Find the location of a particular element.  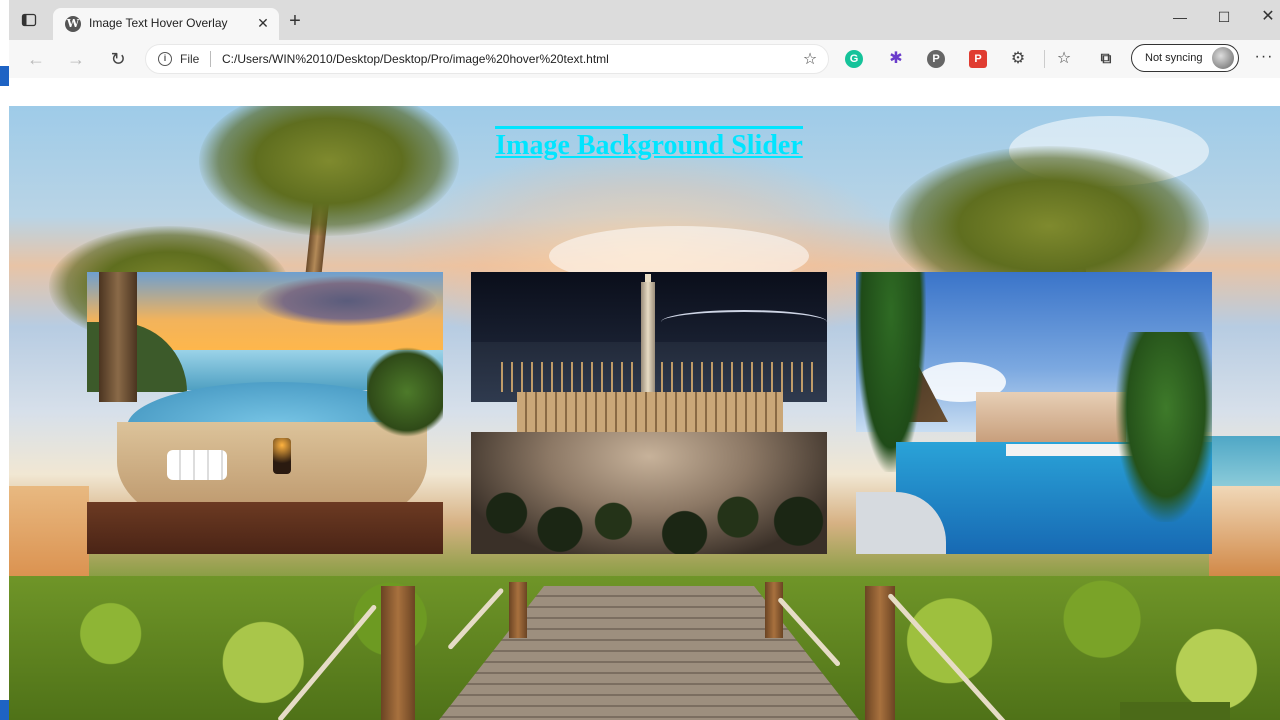

photo-towels is located at coordinates (197, 465).